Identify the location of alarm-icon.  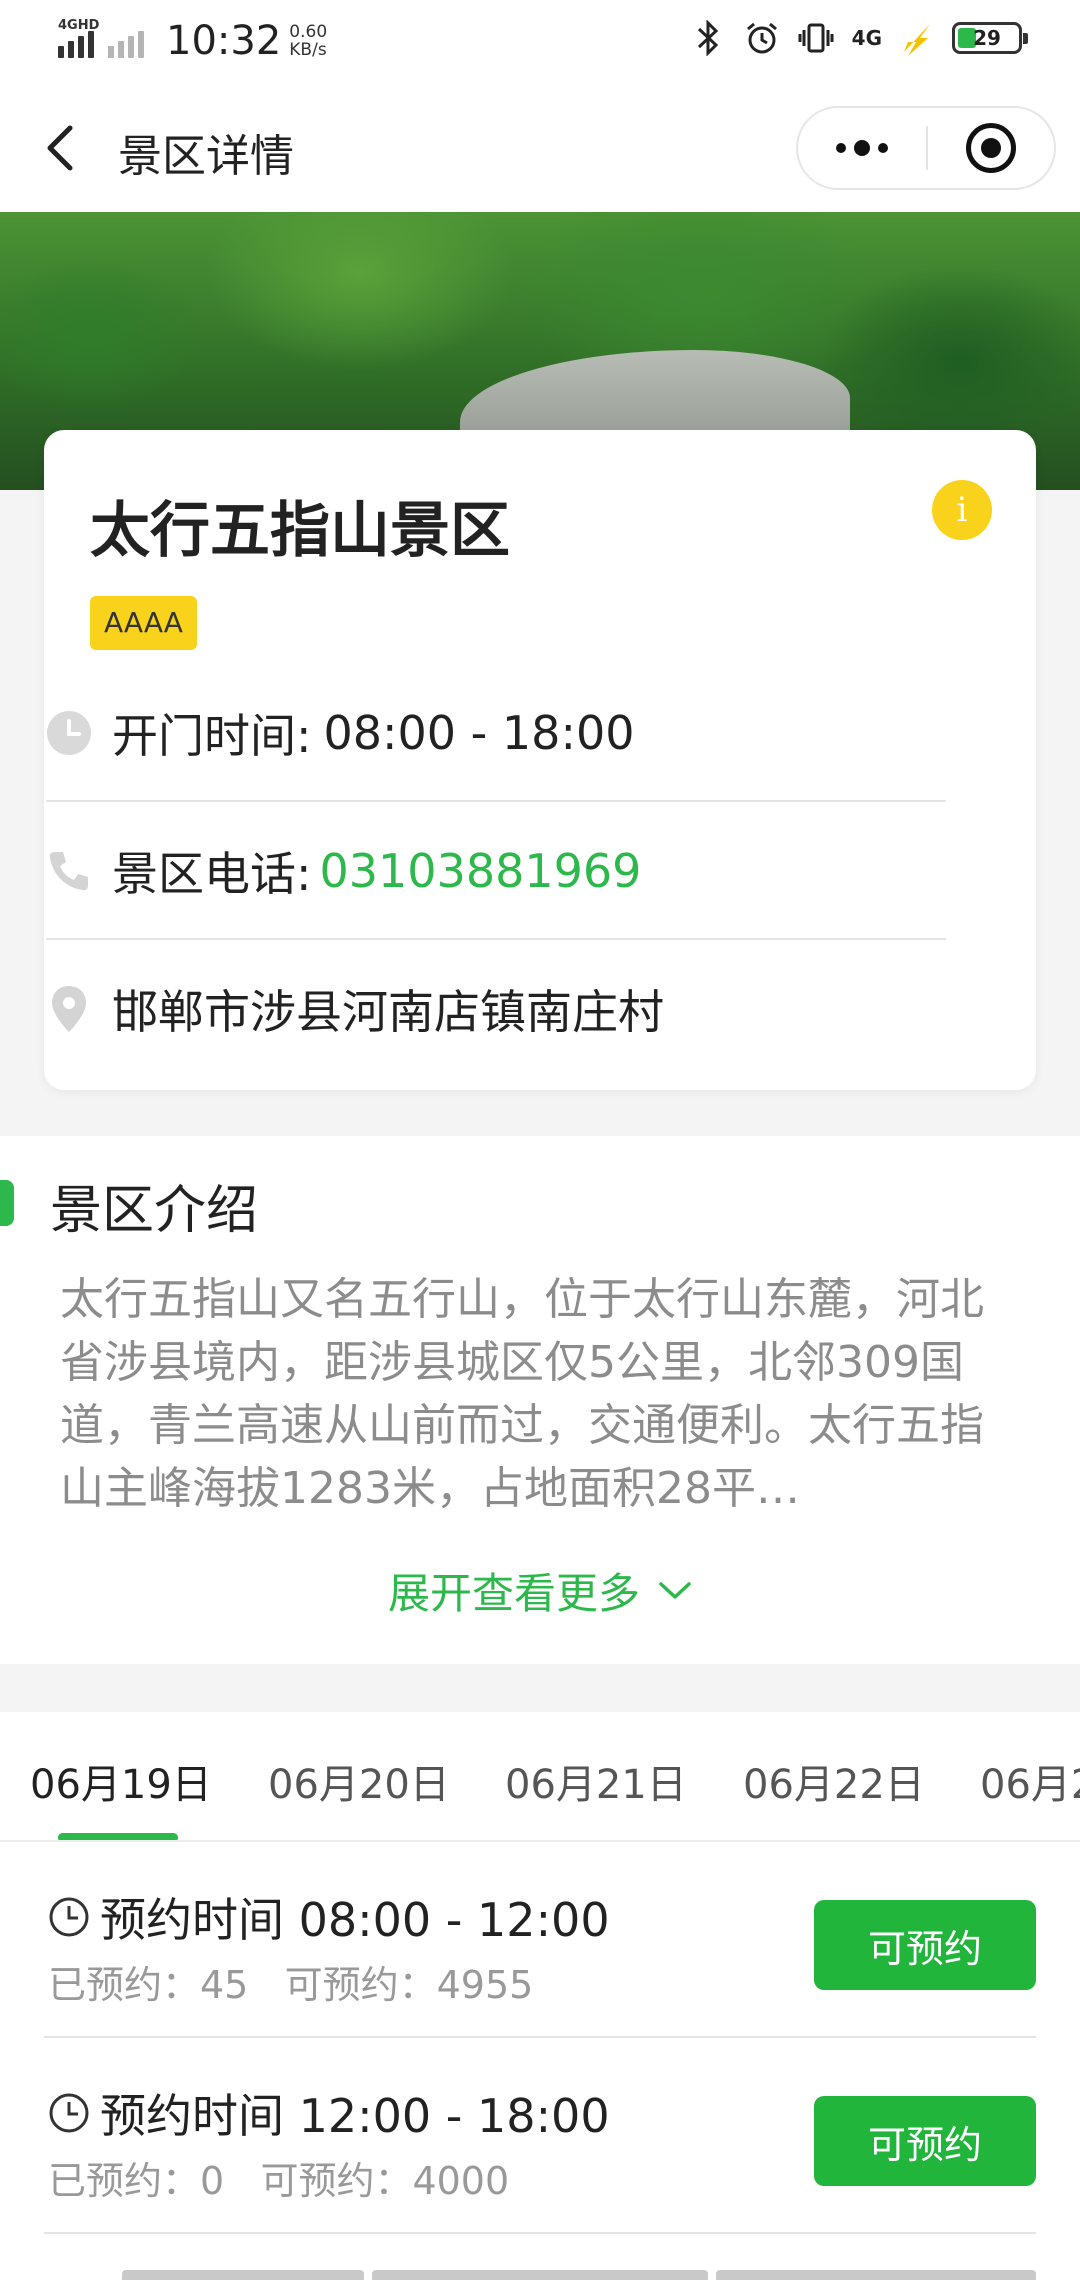
(762, 38).